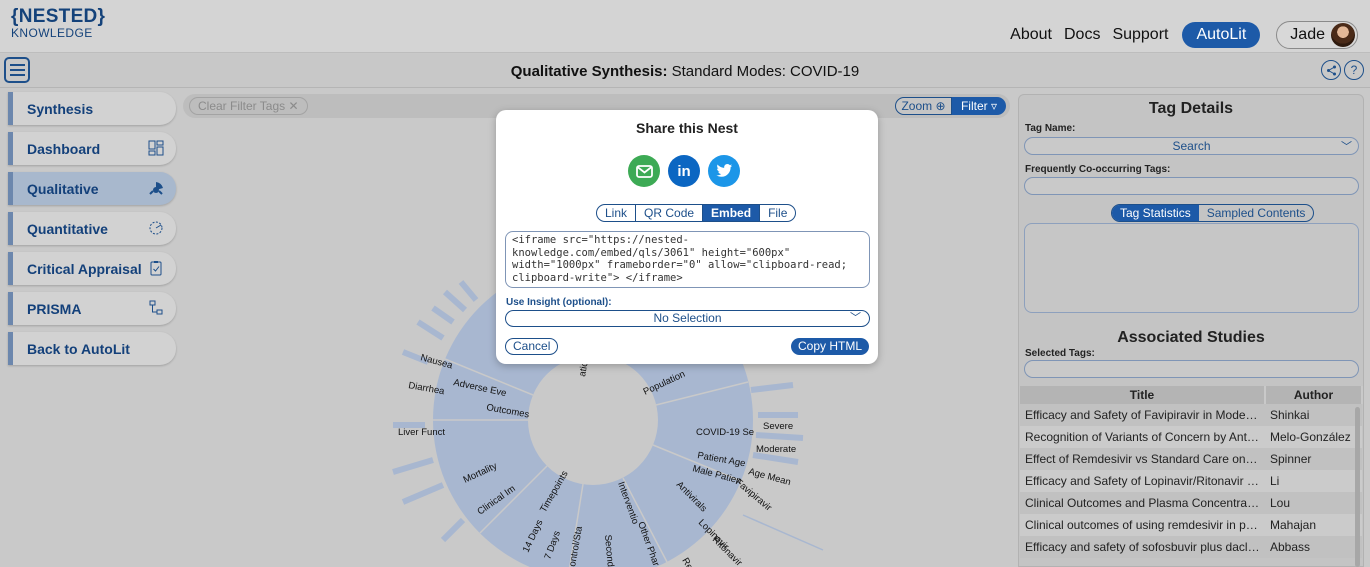 The height and width of the screenshot is (567, 1370). I want to click on cancel-button: Cancel, so click(532, 346).